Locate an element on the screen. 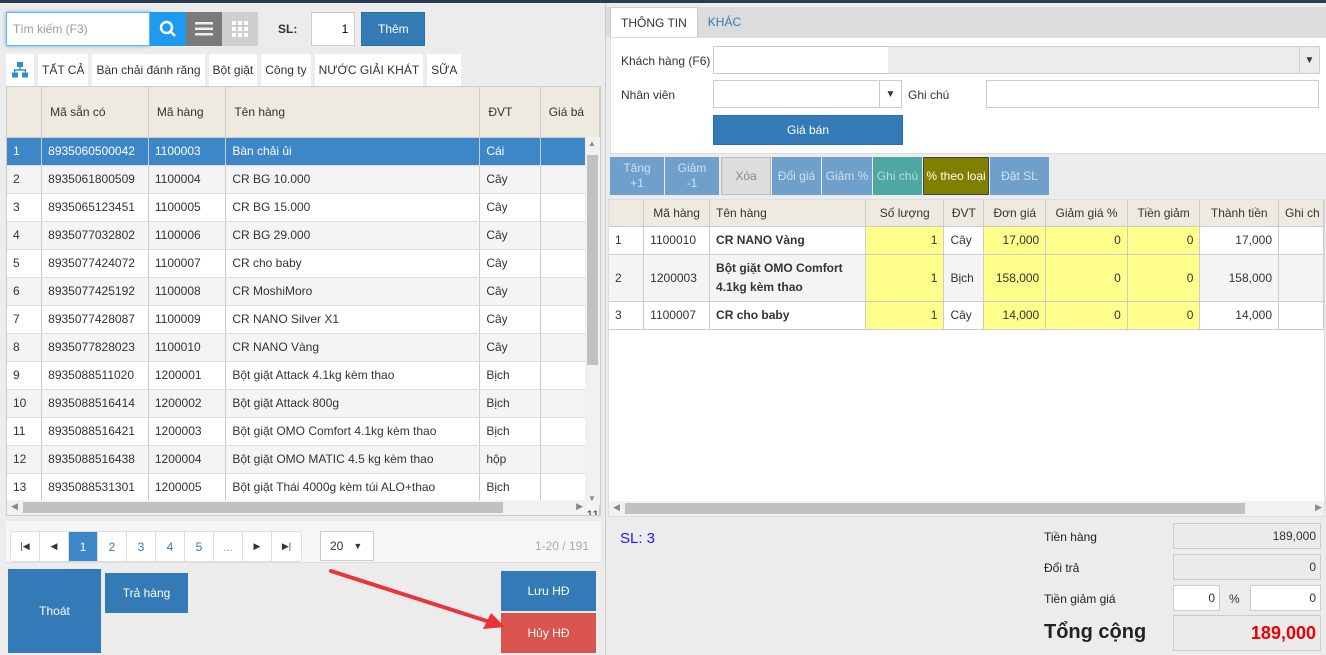 This screenshot has height=655, width=1326. exit-button: Thoát is located at coordinates (54, 611).